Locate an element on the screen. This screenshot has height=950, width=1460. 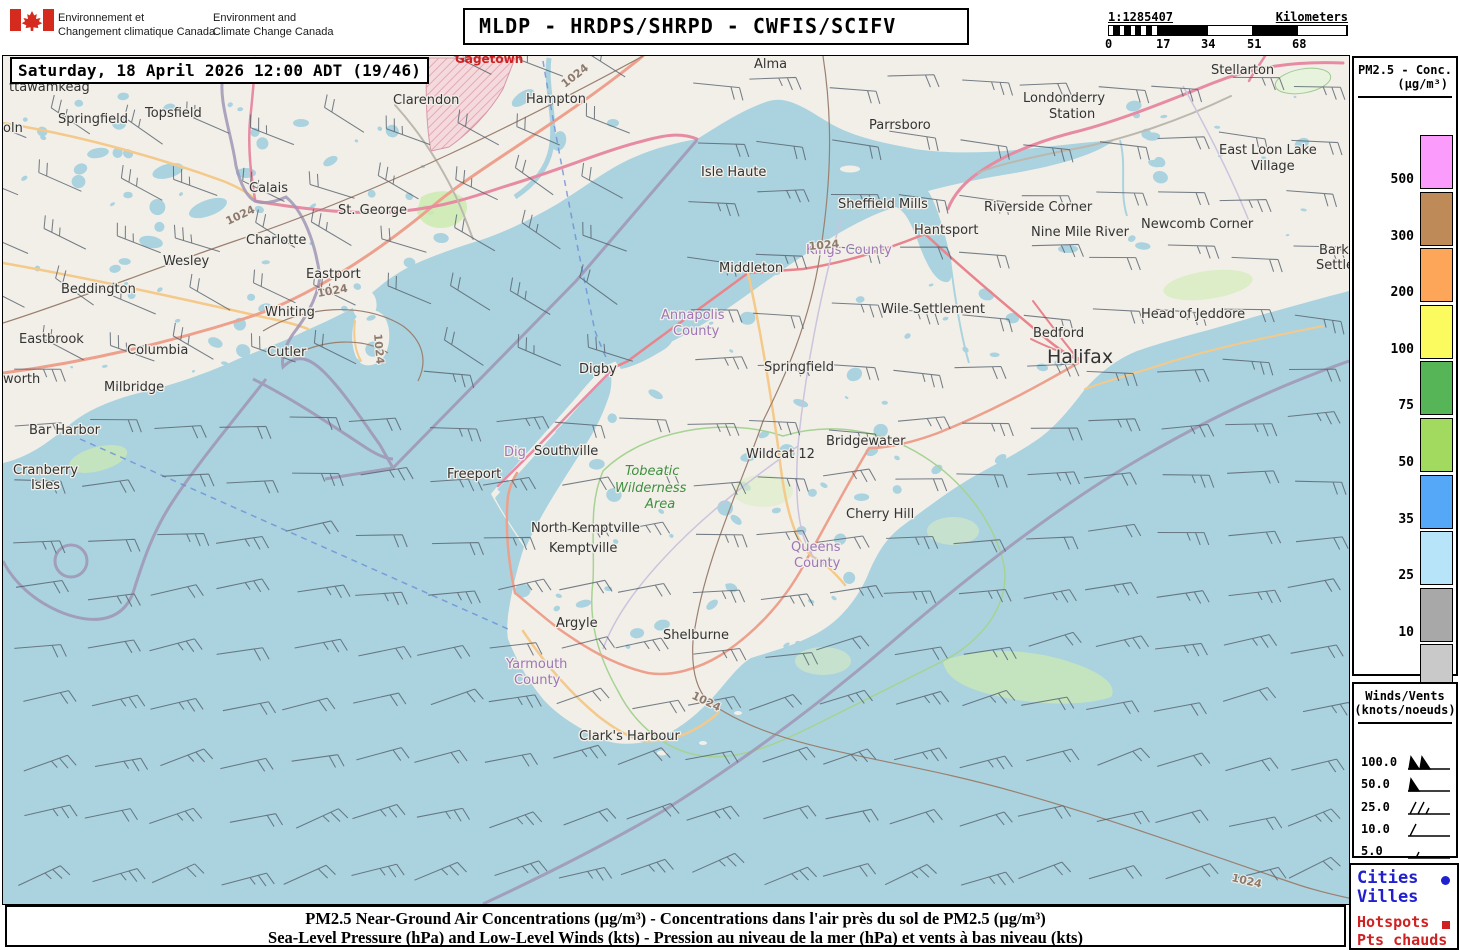
scale-unit-label: Kilometers is located at coordinates (1311, 17).